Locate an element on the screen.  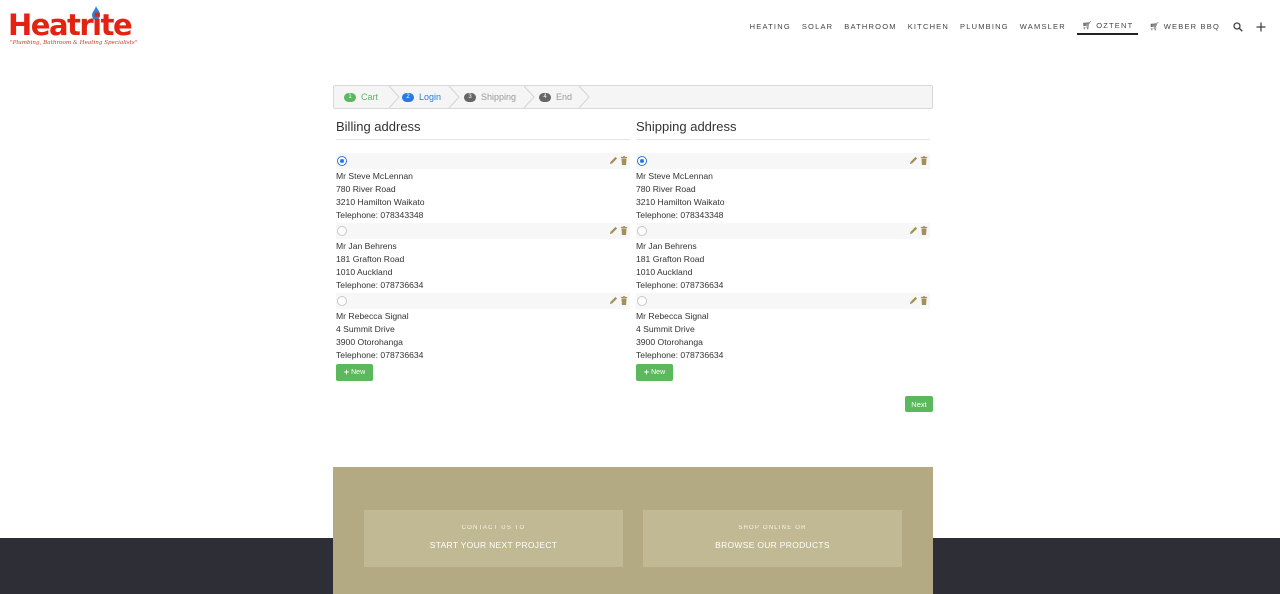
shop-cta-kicker: SHOP ONLINE OR is located at coordinates (772, 528).